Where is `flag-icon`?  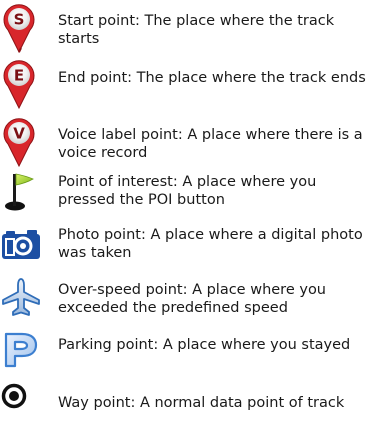
flag-icon is located at coordinates (23, 193).